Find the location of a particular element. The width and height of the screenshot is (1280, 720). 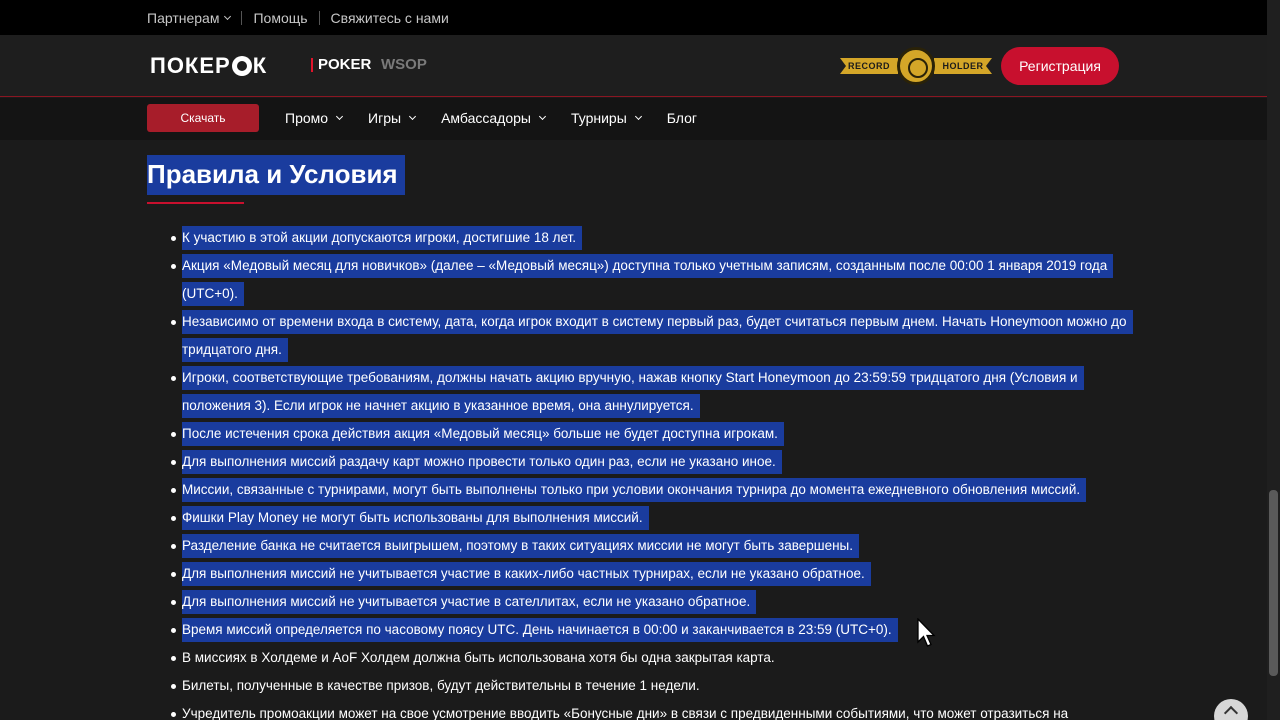

nav-item-ambassadors: Амбассадоры is located at coordinates (494, 118).